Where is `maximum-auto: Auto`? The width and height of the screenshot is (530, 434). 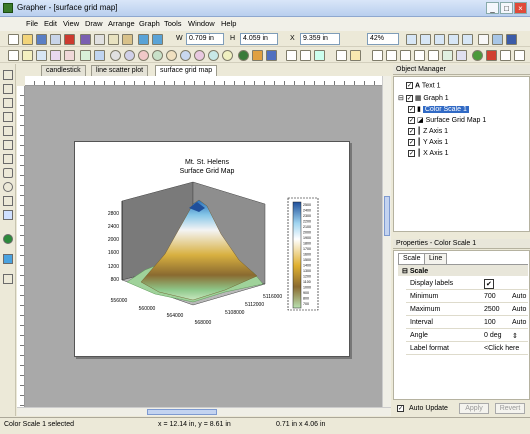 maximum-auto: Auto is located at coordinates (519, 309).